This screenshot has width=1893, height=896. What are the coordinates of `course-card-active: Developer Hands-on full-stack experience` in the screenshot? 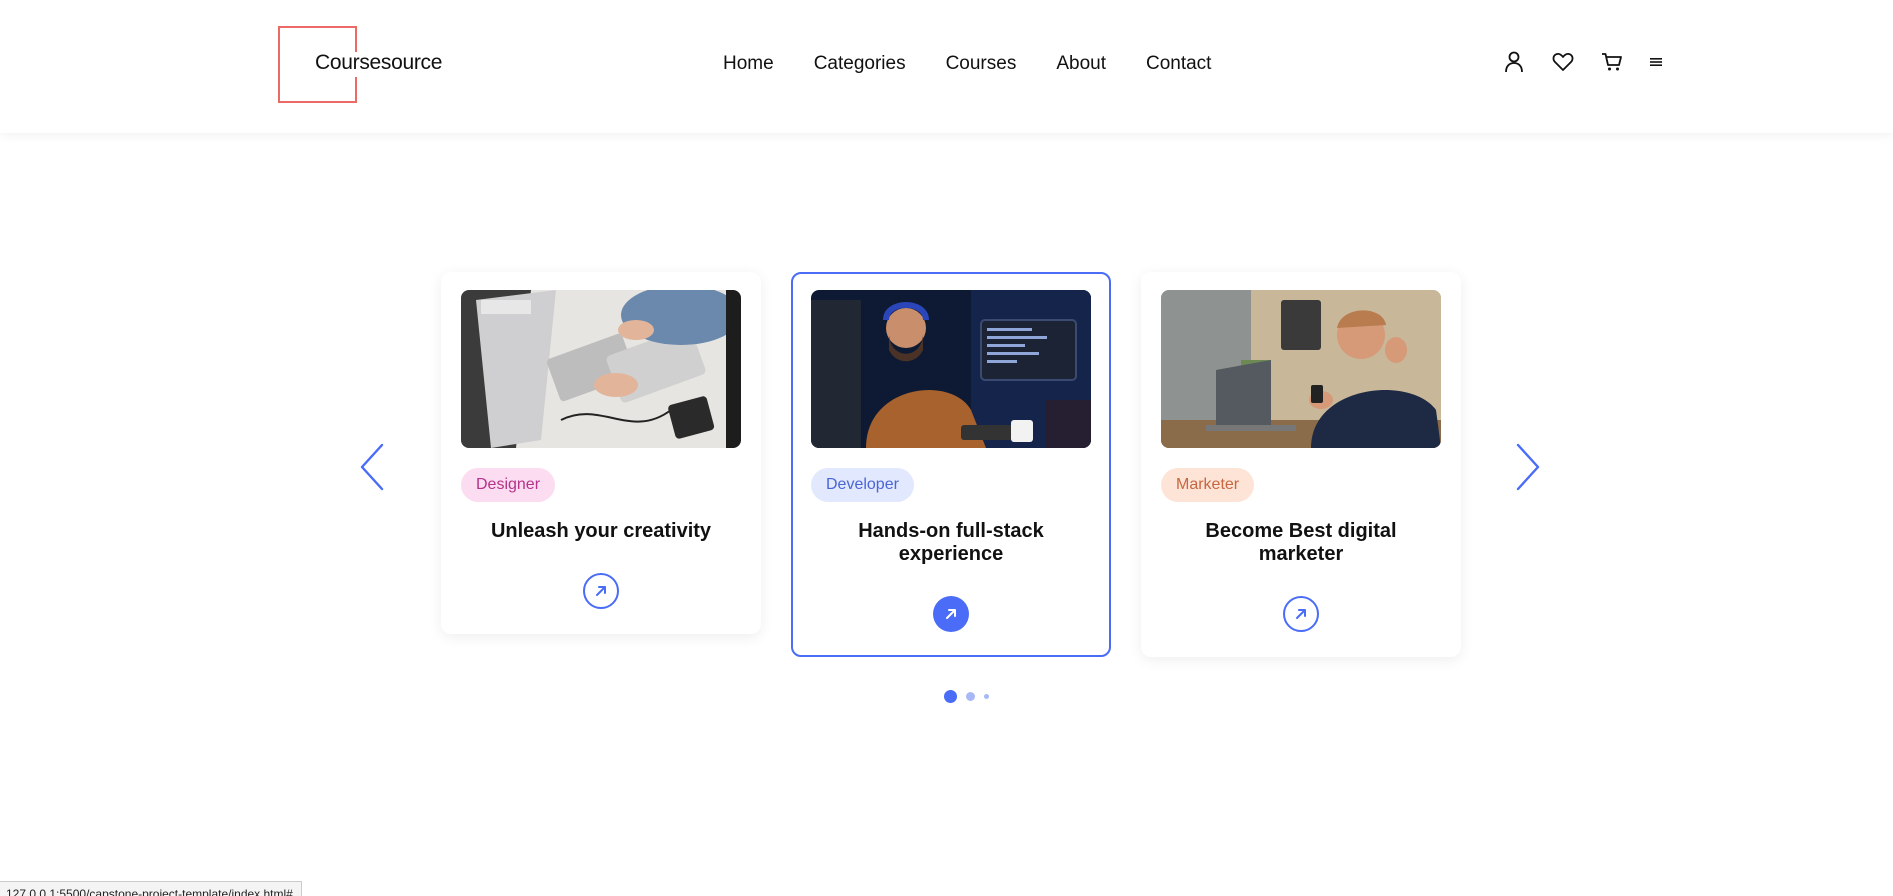 It's located at (951, 464).